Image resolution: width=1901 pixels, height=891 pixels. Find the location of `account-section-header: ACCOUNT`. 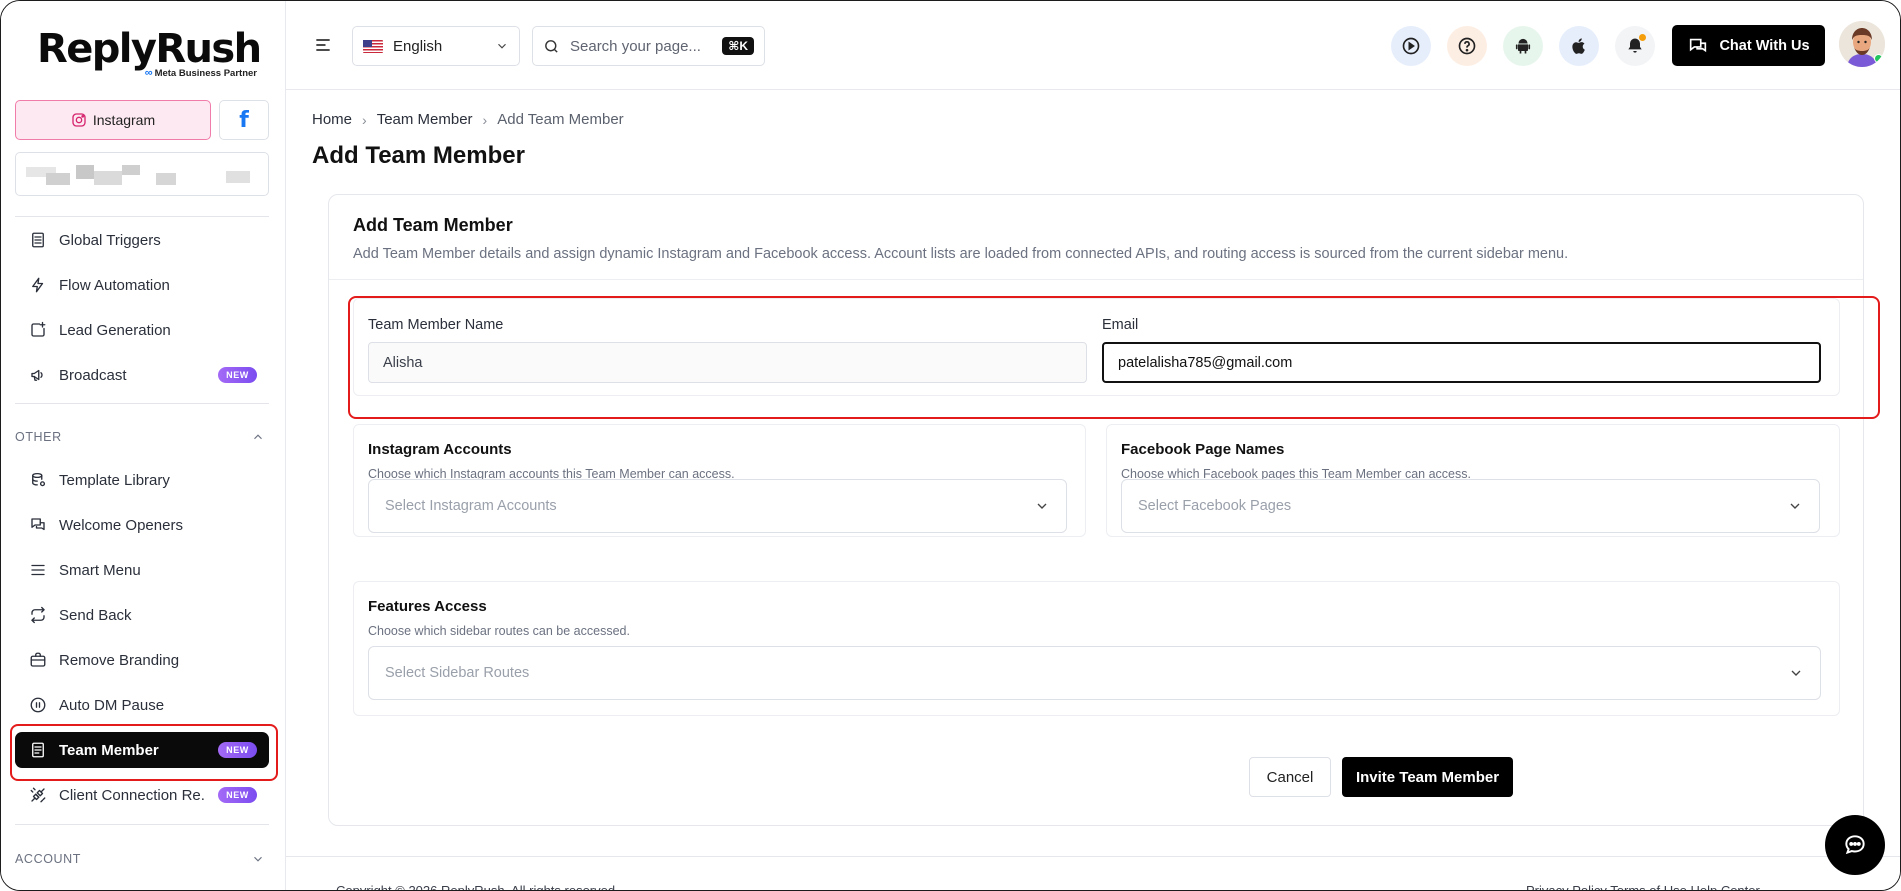

account-section-header: ACCOUNT is located at coordinates (142, 859).